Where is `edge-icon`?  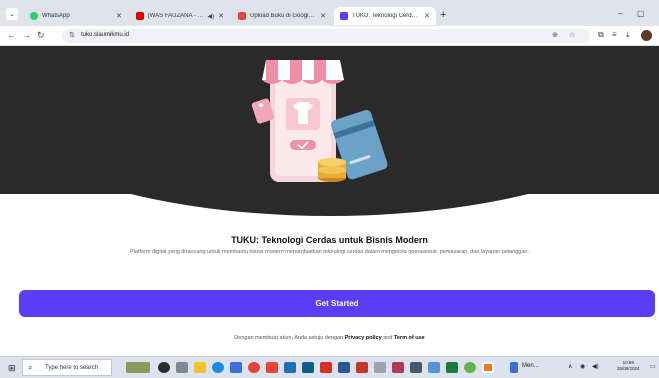 edge-icon is located at coordinates (218, 367).